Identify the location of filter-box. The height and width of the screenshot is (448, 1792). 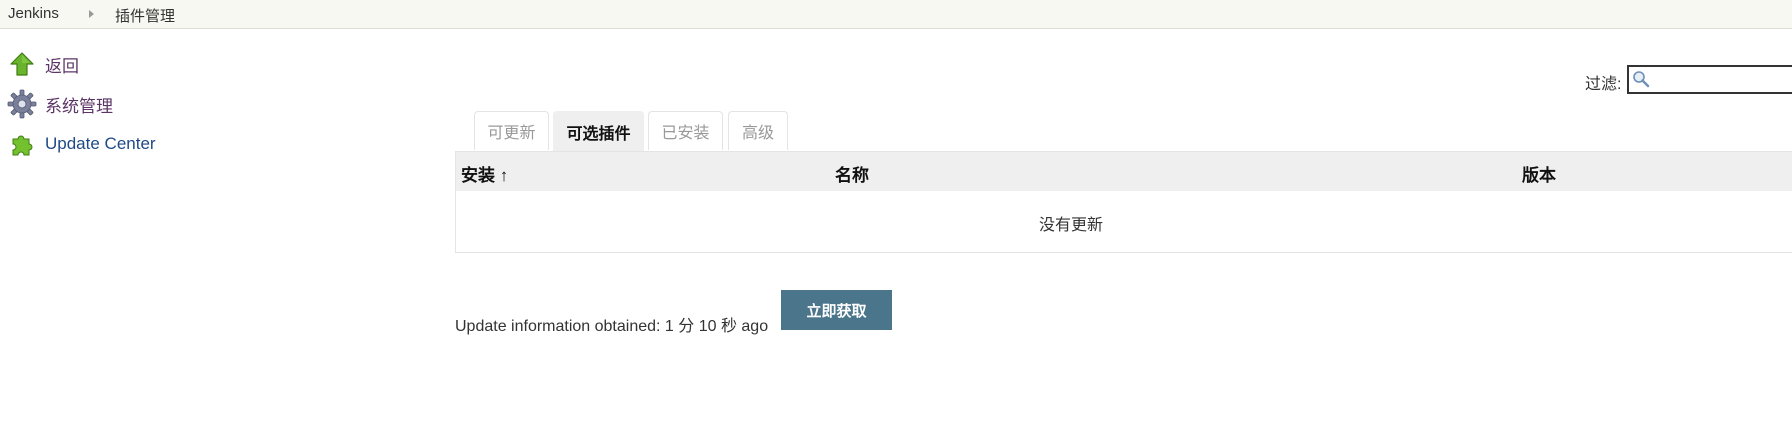
(1709, 79).